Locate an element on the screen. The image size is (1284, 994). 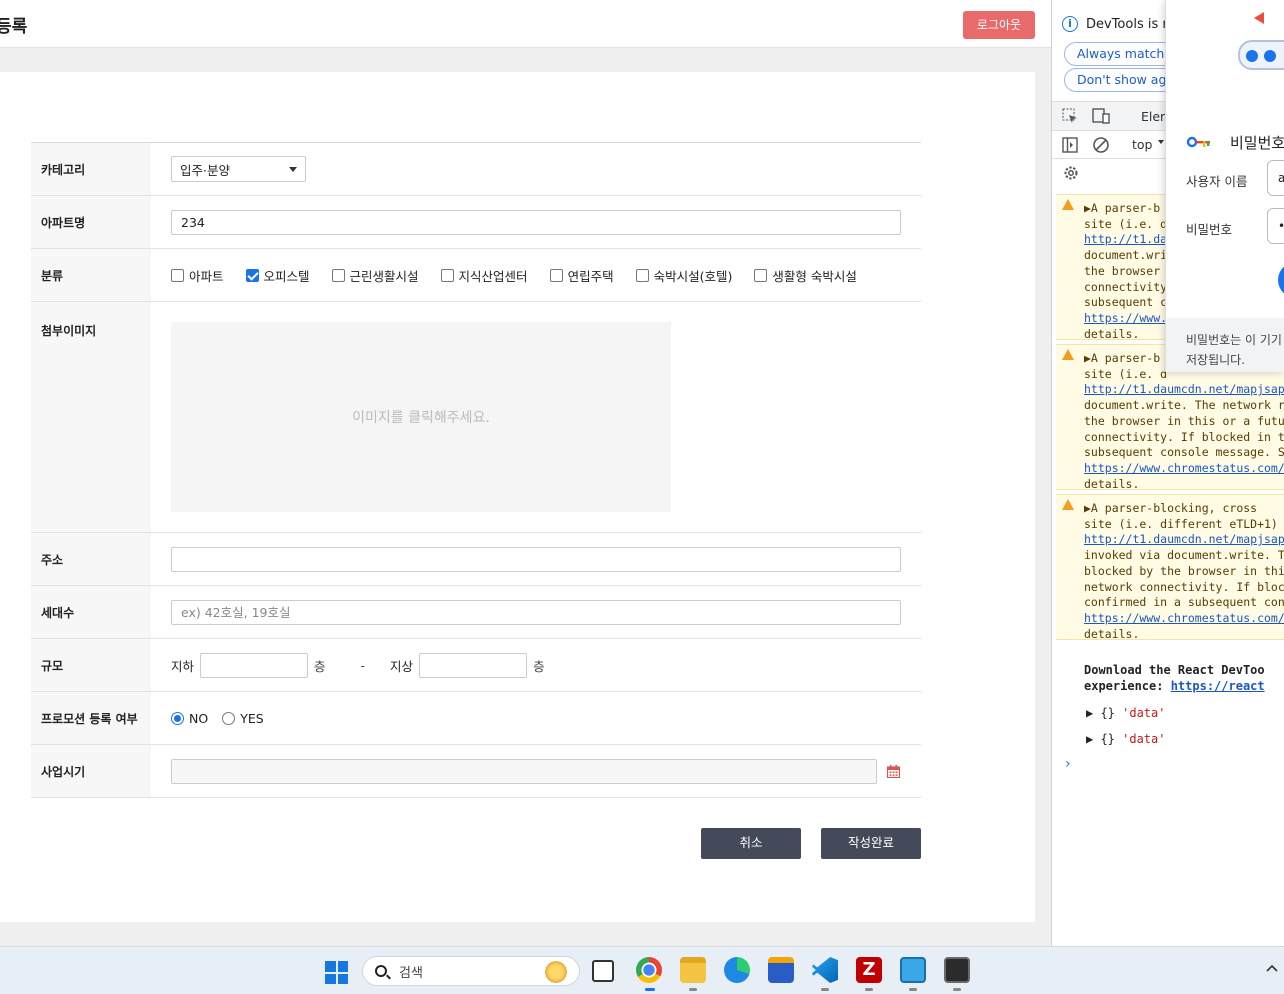
type-checkbox-label: 아파트 is located at coordinates (206, 276).